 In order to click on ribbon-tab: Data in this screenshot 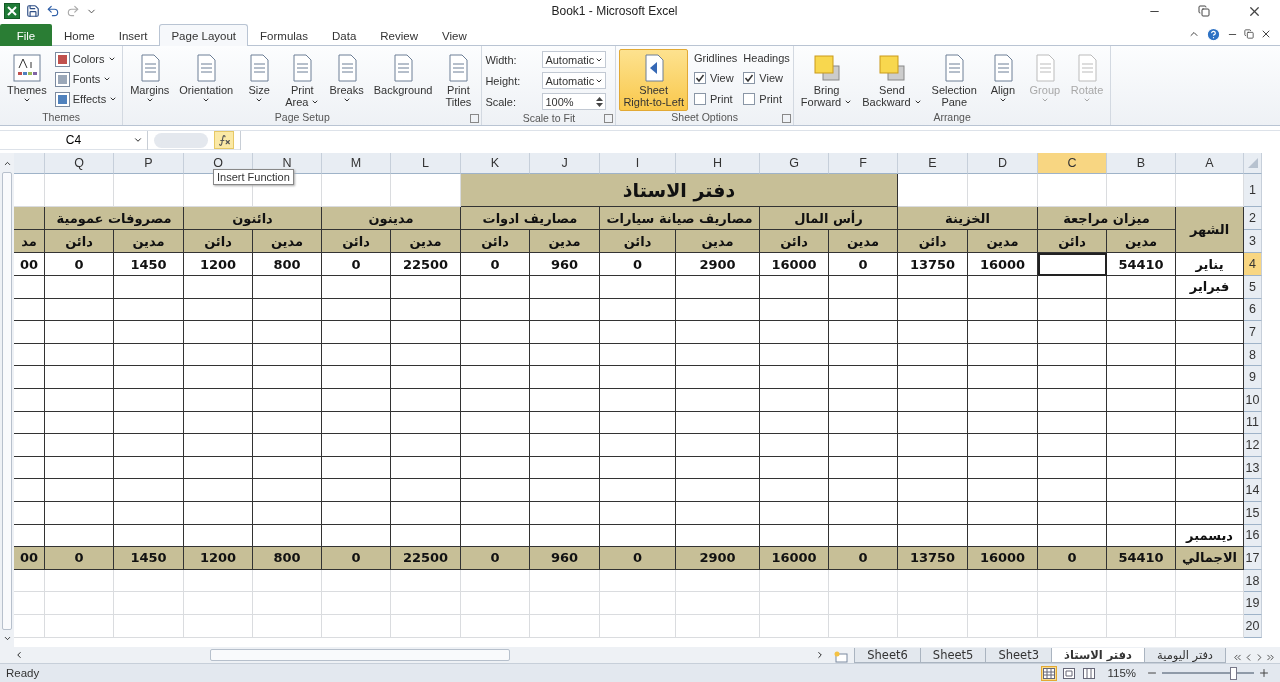, I will do `click(344, 35)`.